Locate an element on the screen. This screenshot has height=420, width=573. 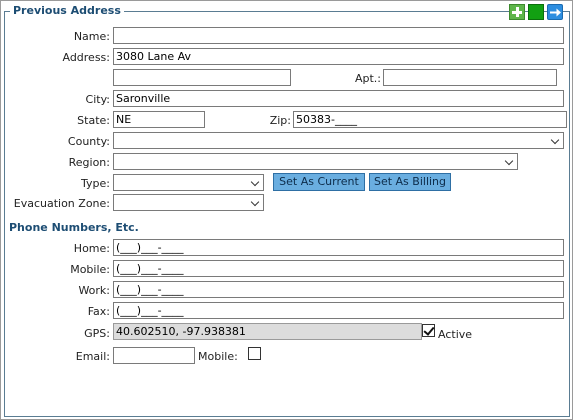
city-label: City: is located at coordinates (97, 99).